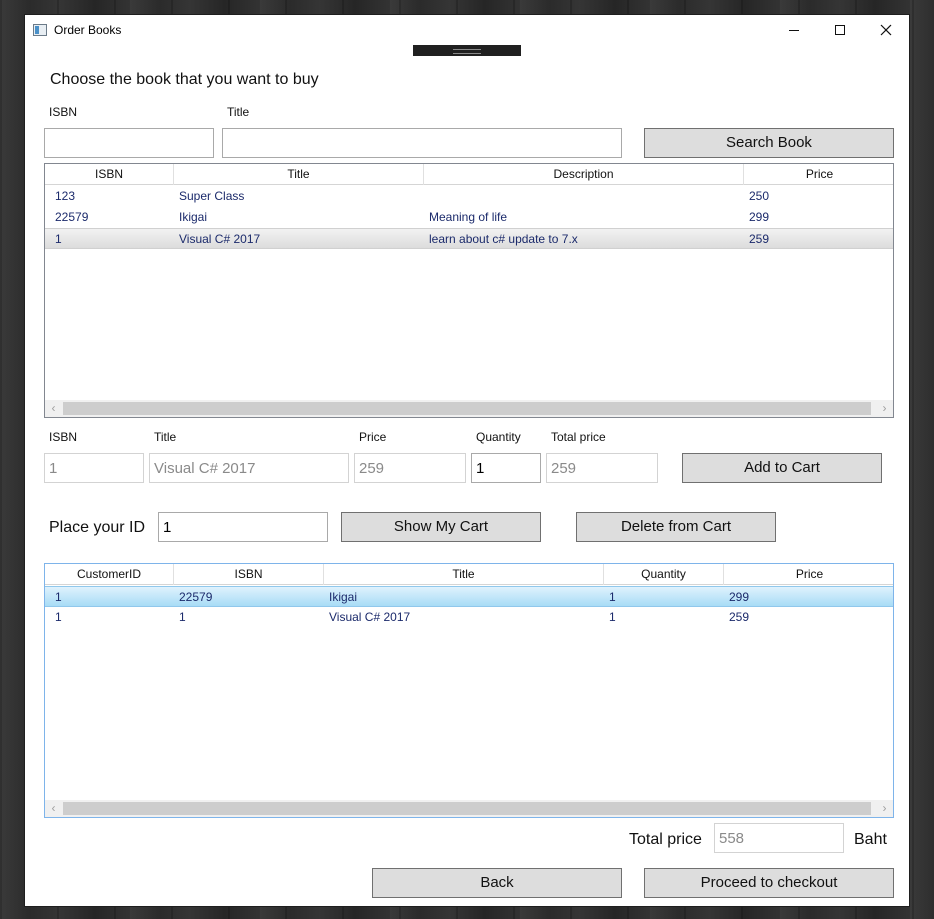 Image resolution: width=934 pixels, height=919 pixels. What do you see at coordinates (220, 239) in the screenshot?
I see `book-title-cell: Visual C# 2017` at bounding box center [220, 239].